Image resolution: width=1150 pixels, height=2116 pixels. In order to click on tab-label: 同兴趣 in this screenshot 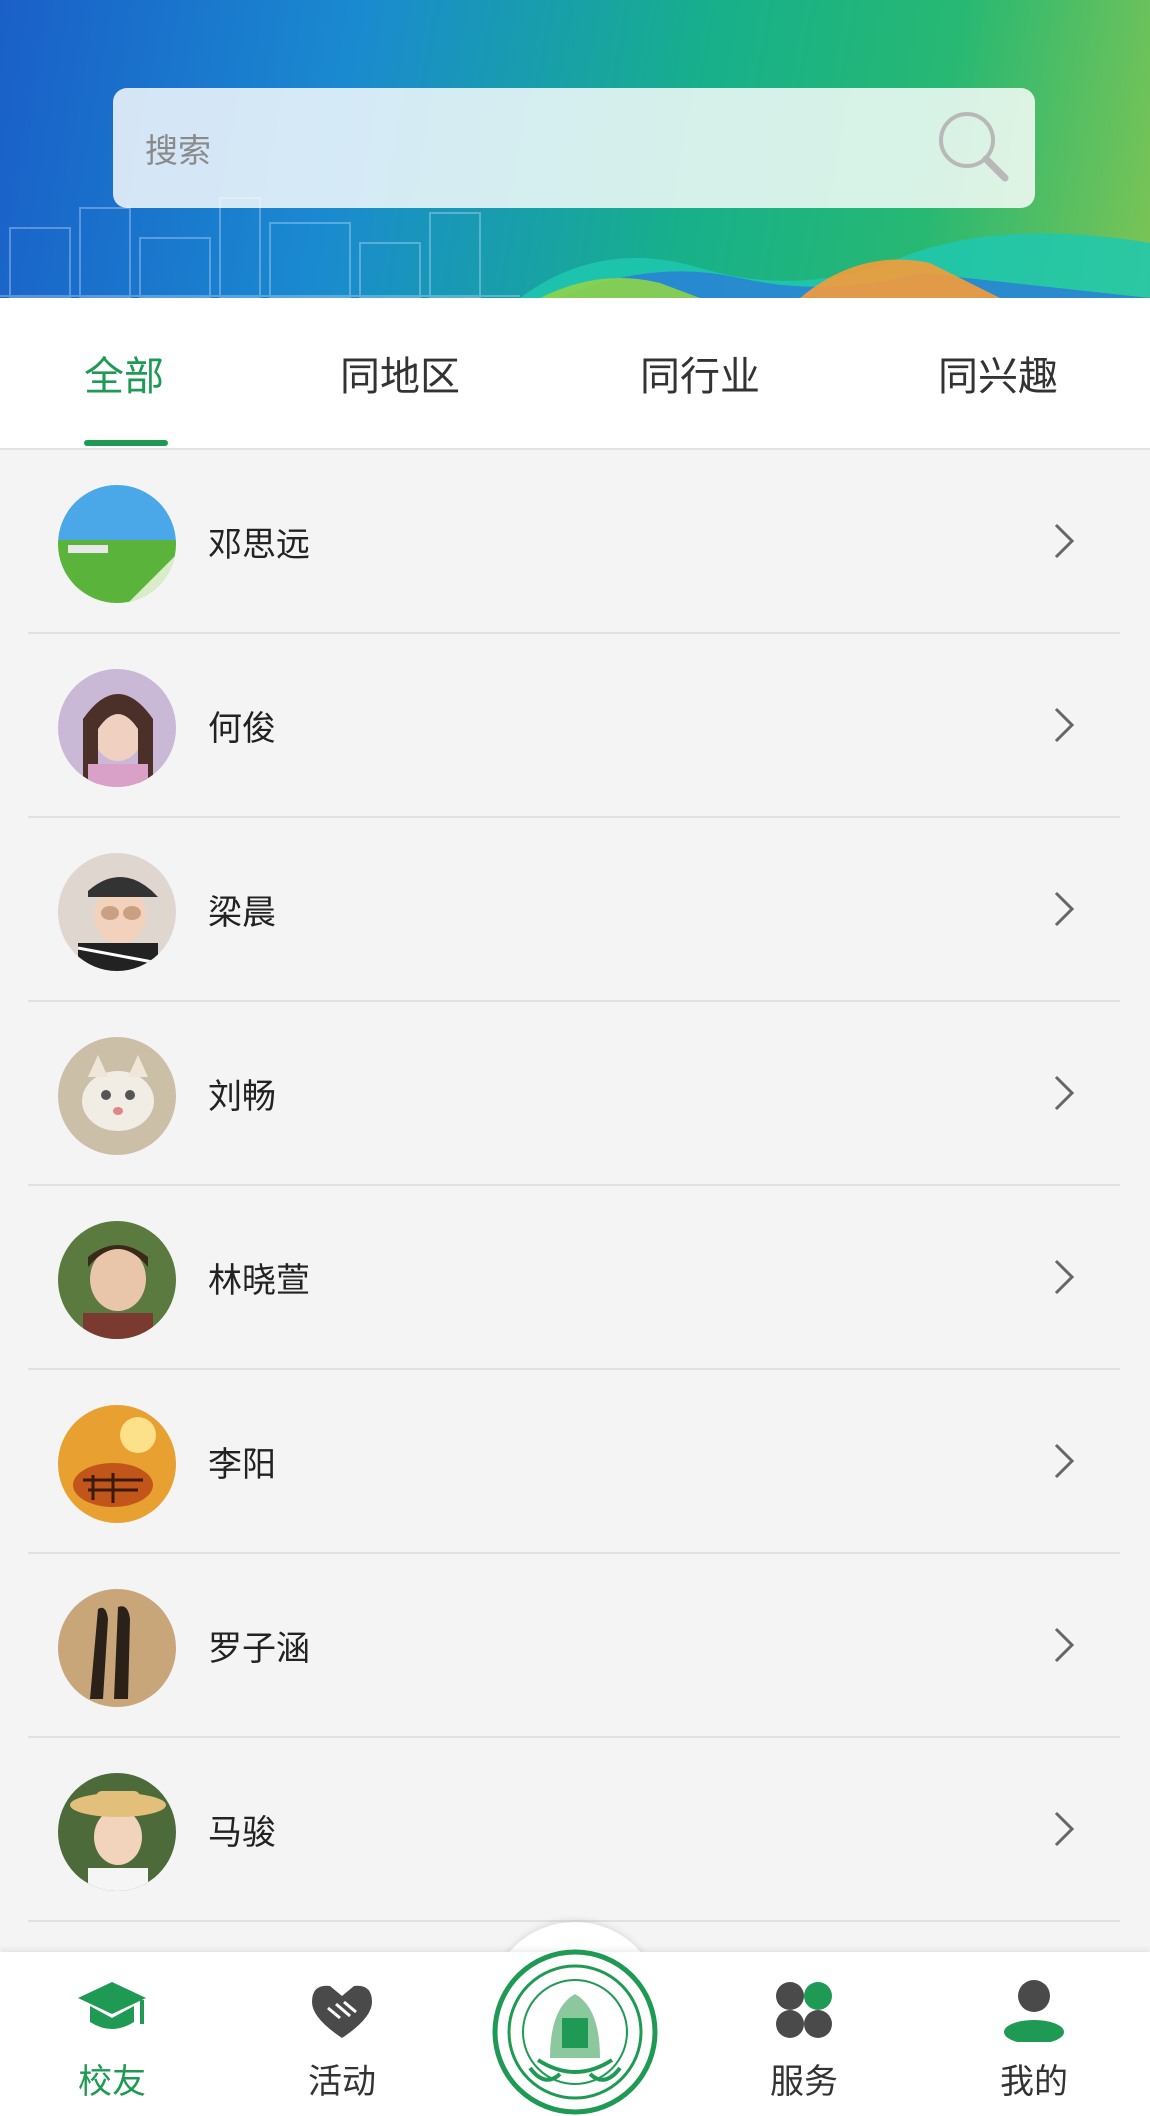, I will do `click(998, 377)`.